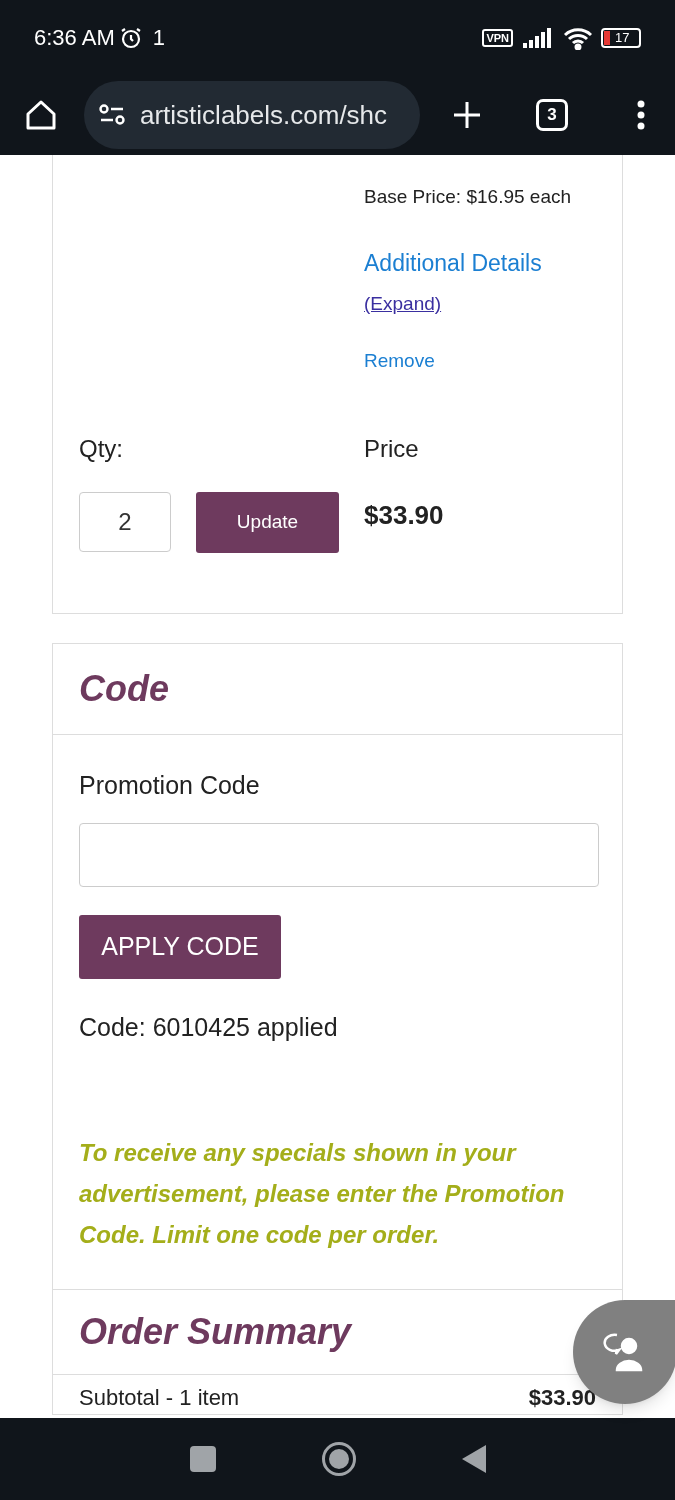  I want to click on home-button, so click(41, 115).